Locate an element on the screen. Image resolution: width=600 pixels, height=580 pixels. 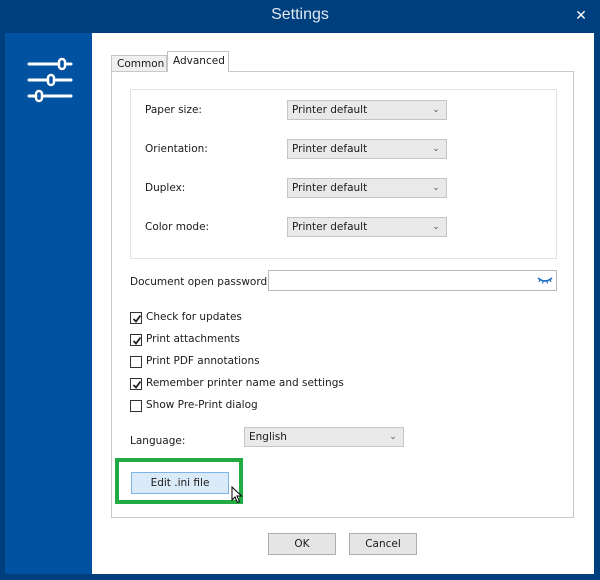
close-icon: ✕ is located at coordinates (581, 16).